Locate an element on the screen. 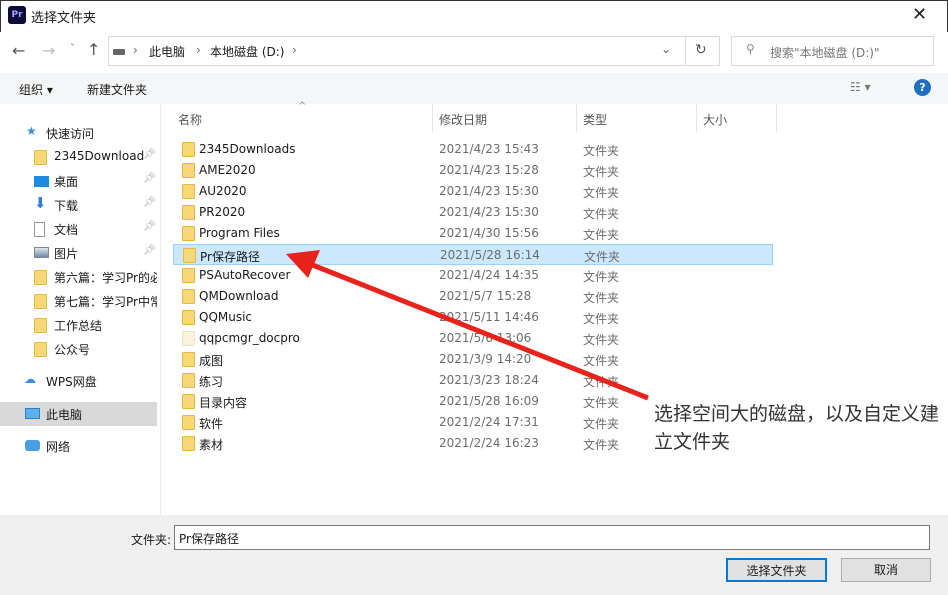 This screenshot has width=948, height=595. folder-name-input: Pr保存路径 is located at coordinates (552, 537).